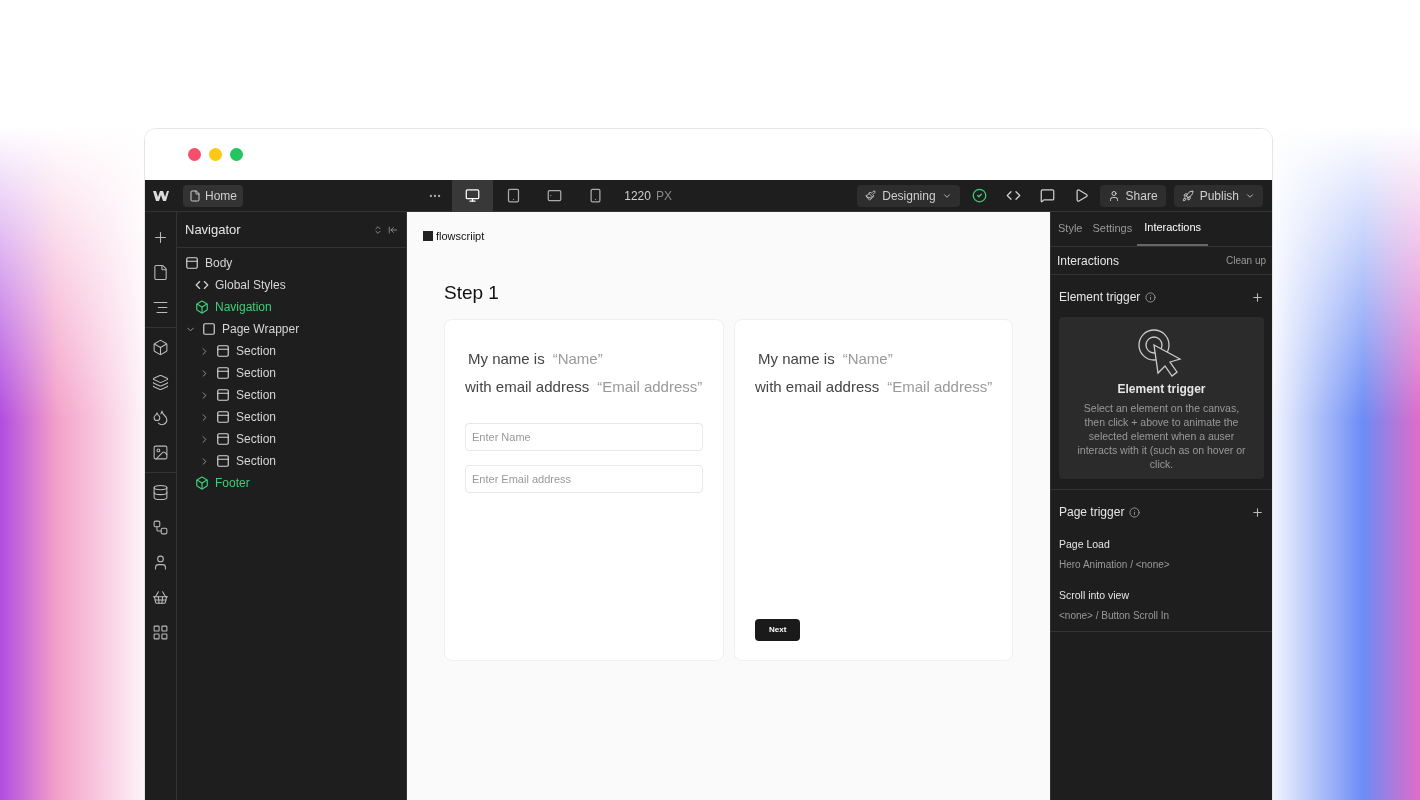 The height and width of the screenshot is (800, 1420). I want to click on database-icon, so click(160, 492).